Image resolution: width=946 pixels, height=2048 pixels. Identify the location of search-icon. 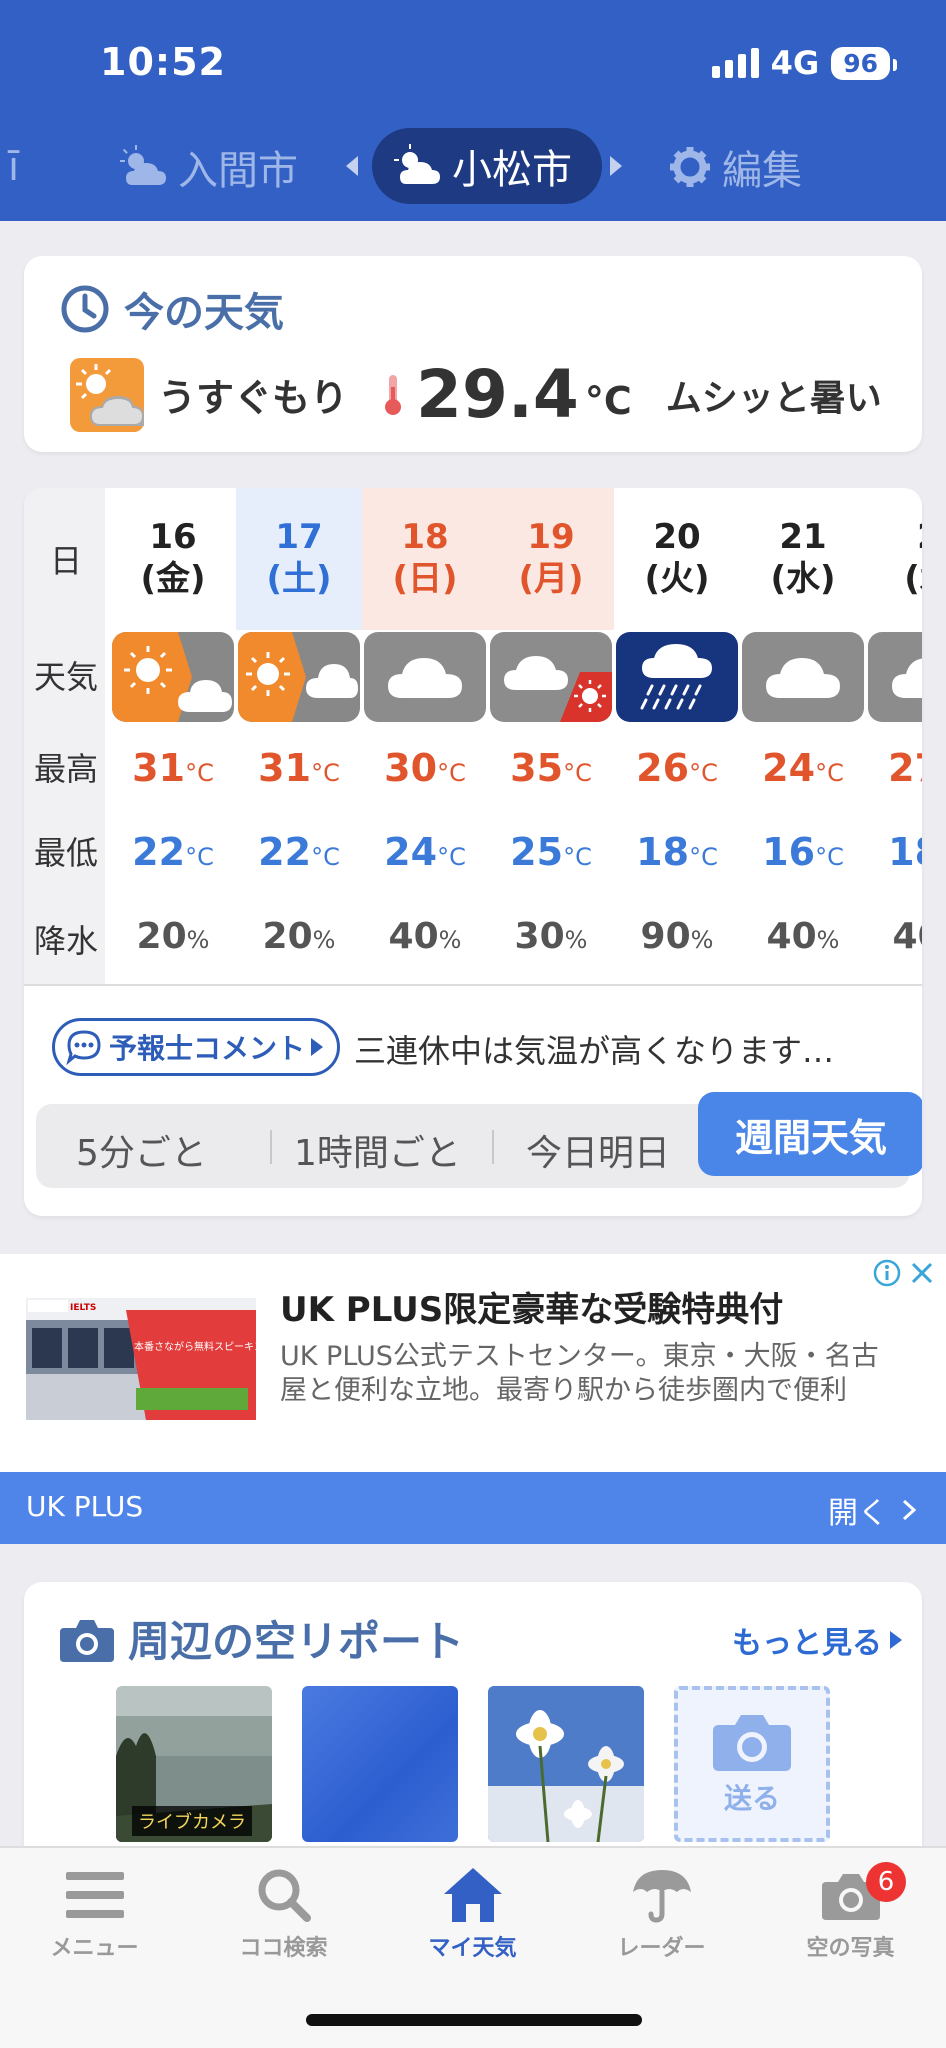
(284, 1895).